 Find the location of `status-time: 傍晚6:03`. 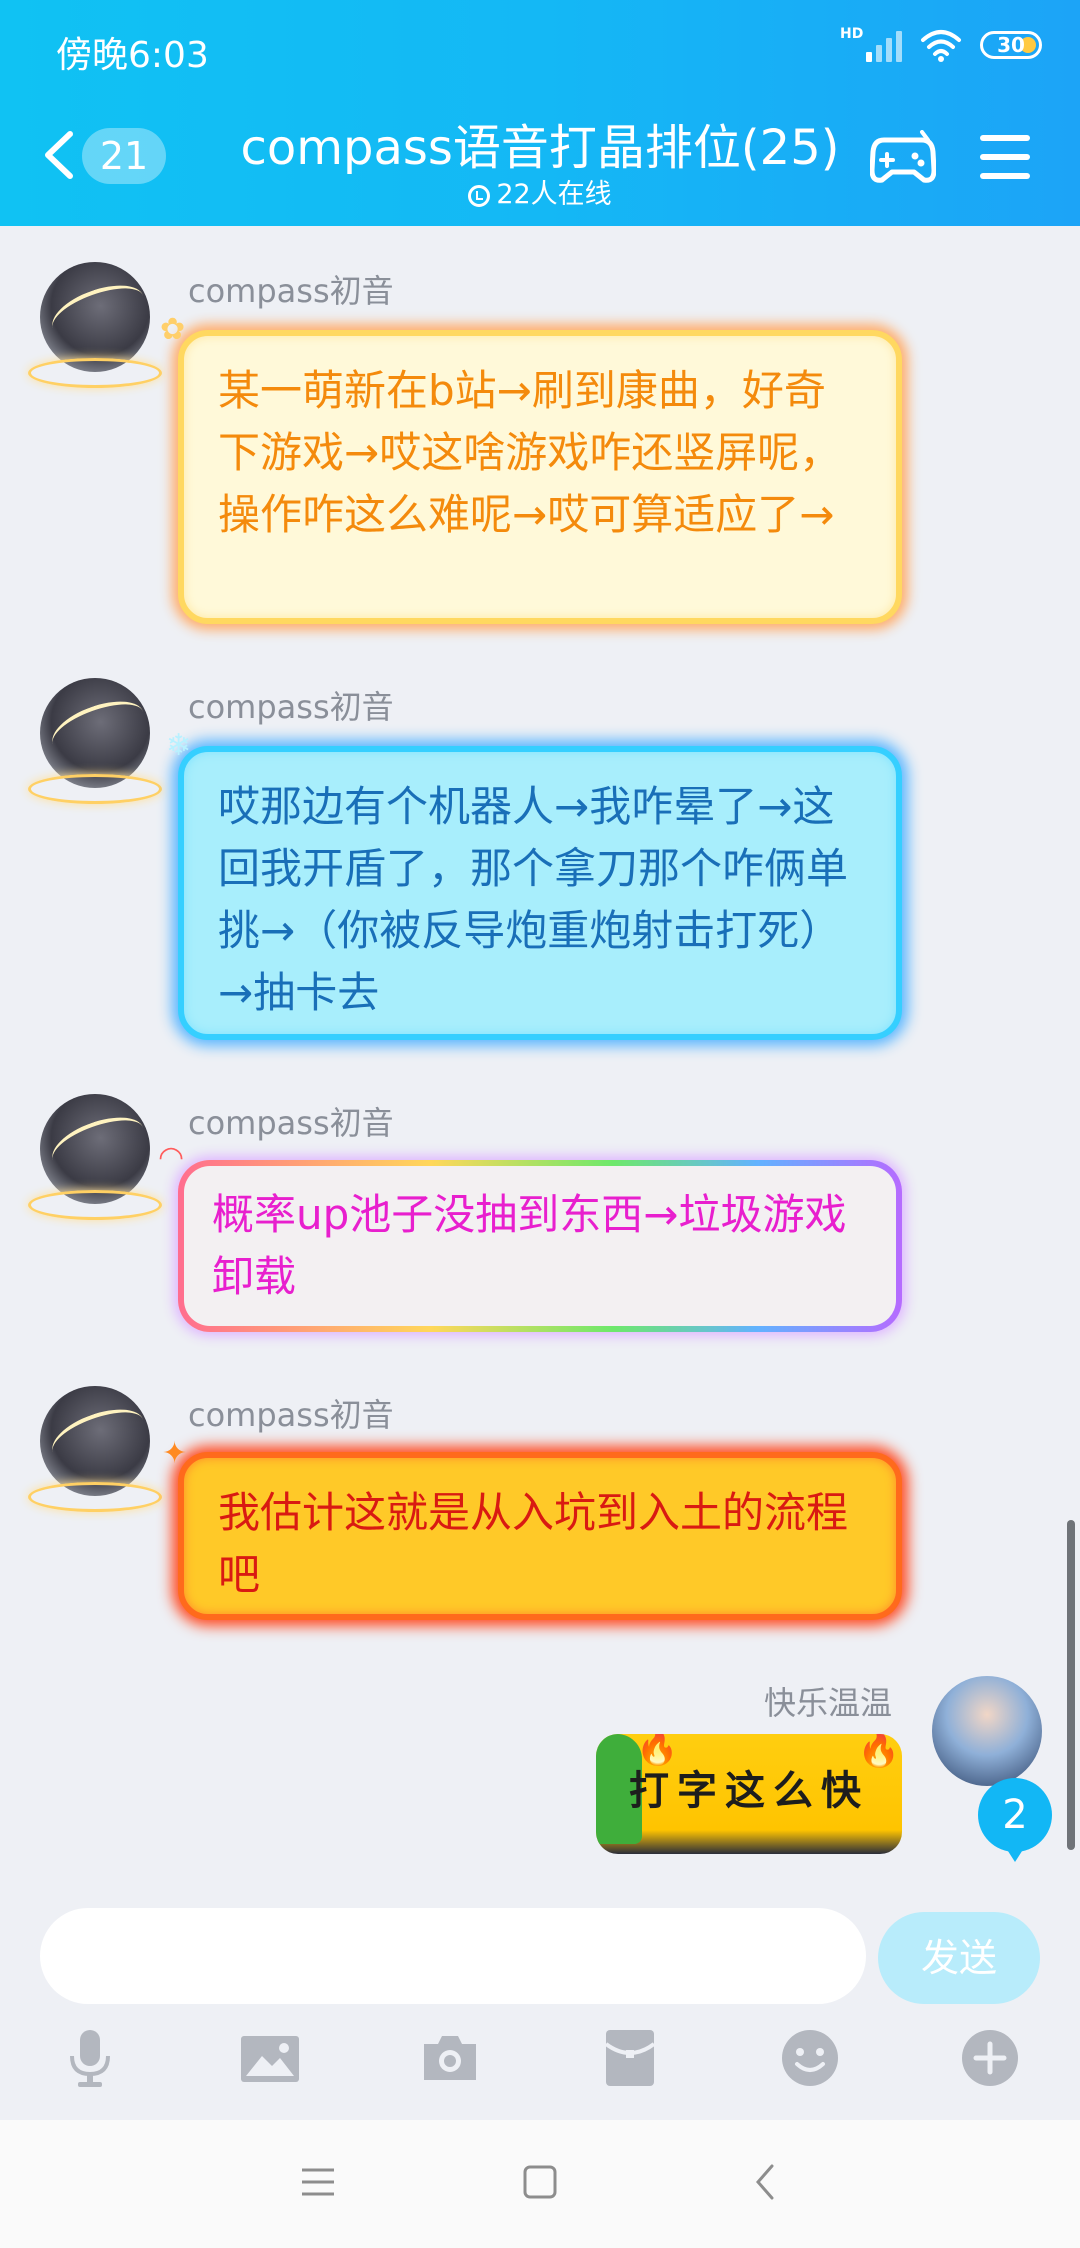

status-time: 傍晚6:03 is located at coordinates (132, 55).